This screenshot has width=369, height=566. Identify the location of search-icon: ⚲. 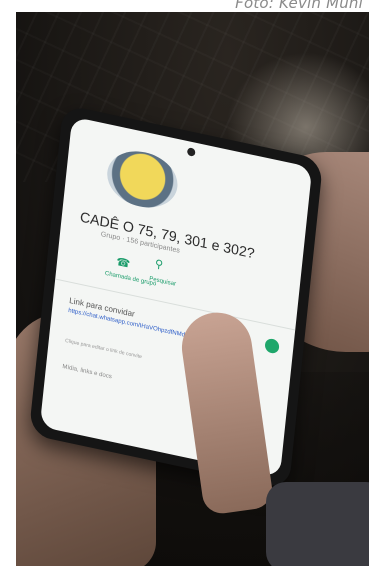
(159, 264).